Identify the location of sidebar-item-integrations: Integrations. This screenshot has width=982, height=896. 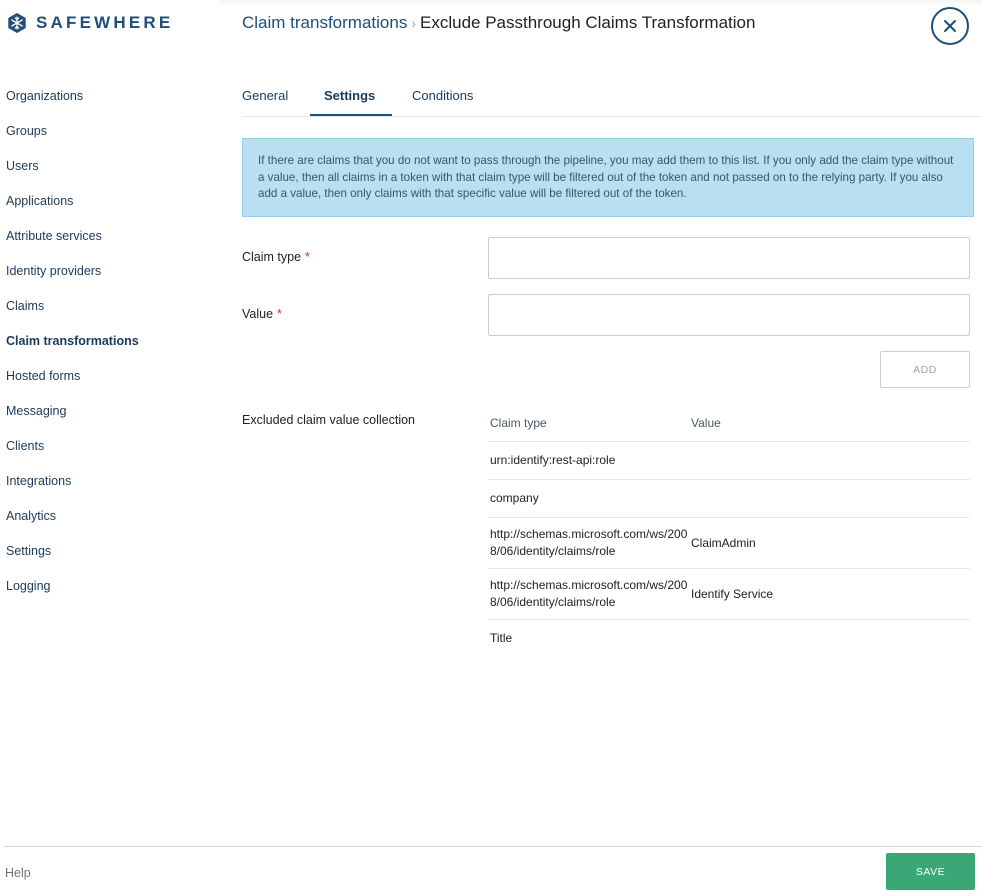
(110, 481).